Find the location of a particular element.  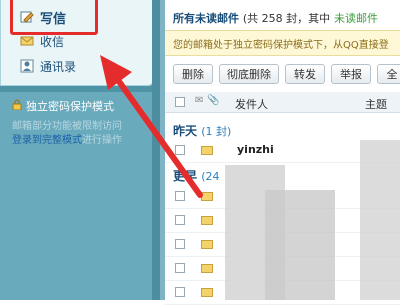

protect-mode-title: 独立密码保护模式 is located at coordinates (63, 106).